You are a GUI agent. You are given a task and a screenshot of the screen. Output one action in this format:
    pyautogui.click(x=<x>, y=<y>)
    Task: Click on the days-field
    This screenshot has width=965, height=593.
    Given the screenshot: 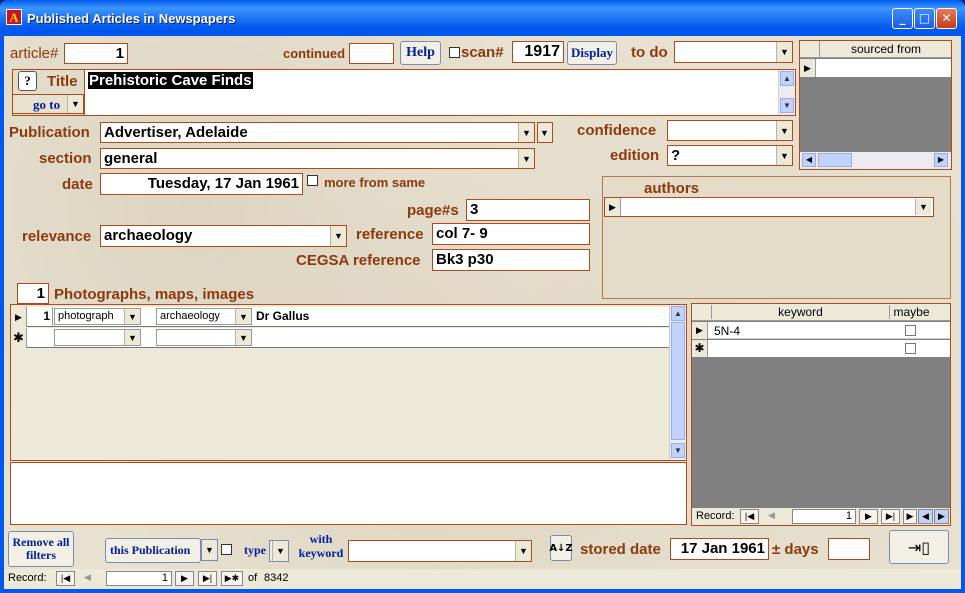 What is the action you would take?
    pyautogui.click(x=849, y=549)
    